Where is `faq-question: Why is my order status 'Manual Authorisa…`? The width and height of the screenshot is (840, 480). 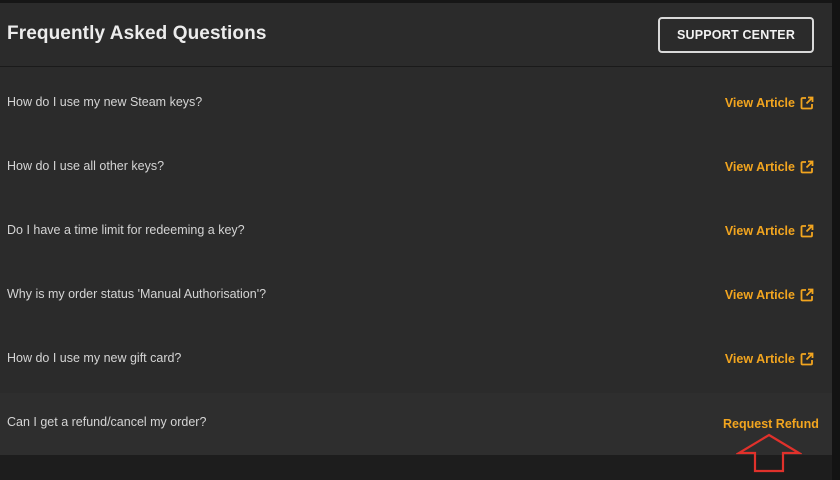
faq-question: Why is my order status 'Manual Authorisa… is located at coordinates (137, 294).